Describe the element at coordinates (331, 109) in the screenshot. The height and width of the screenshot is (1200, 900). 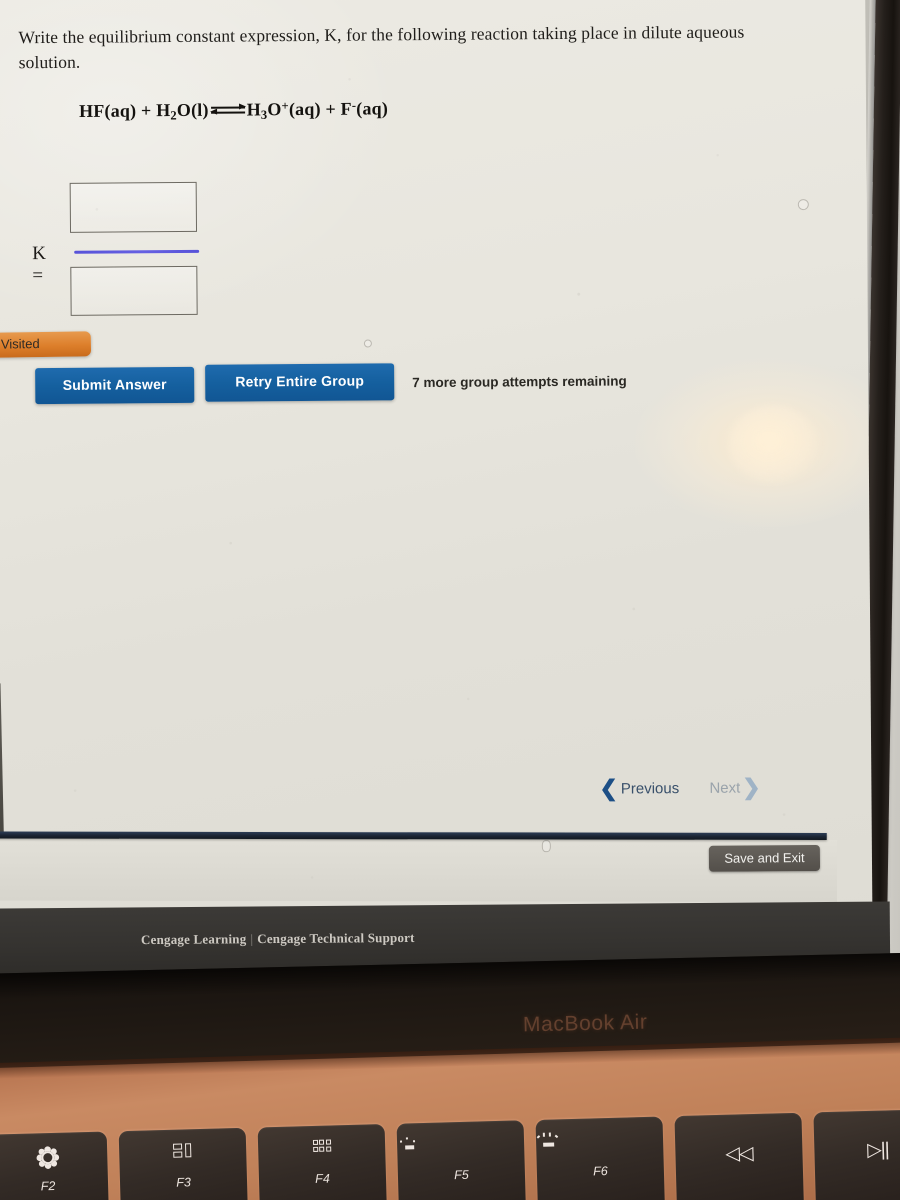
I see `equation-plus-2: +` at that location.